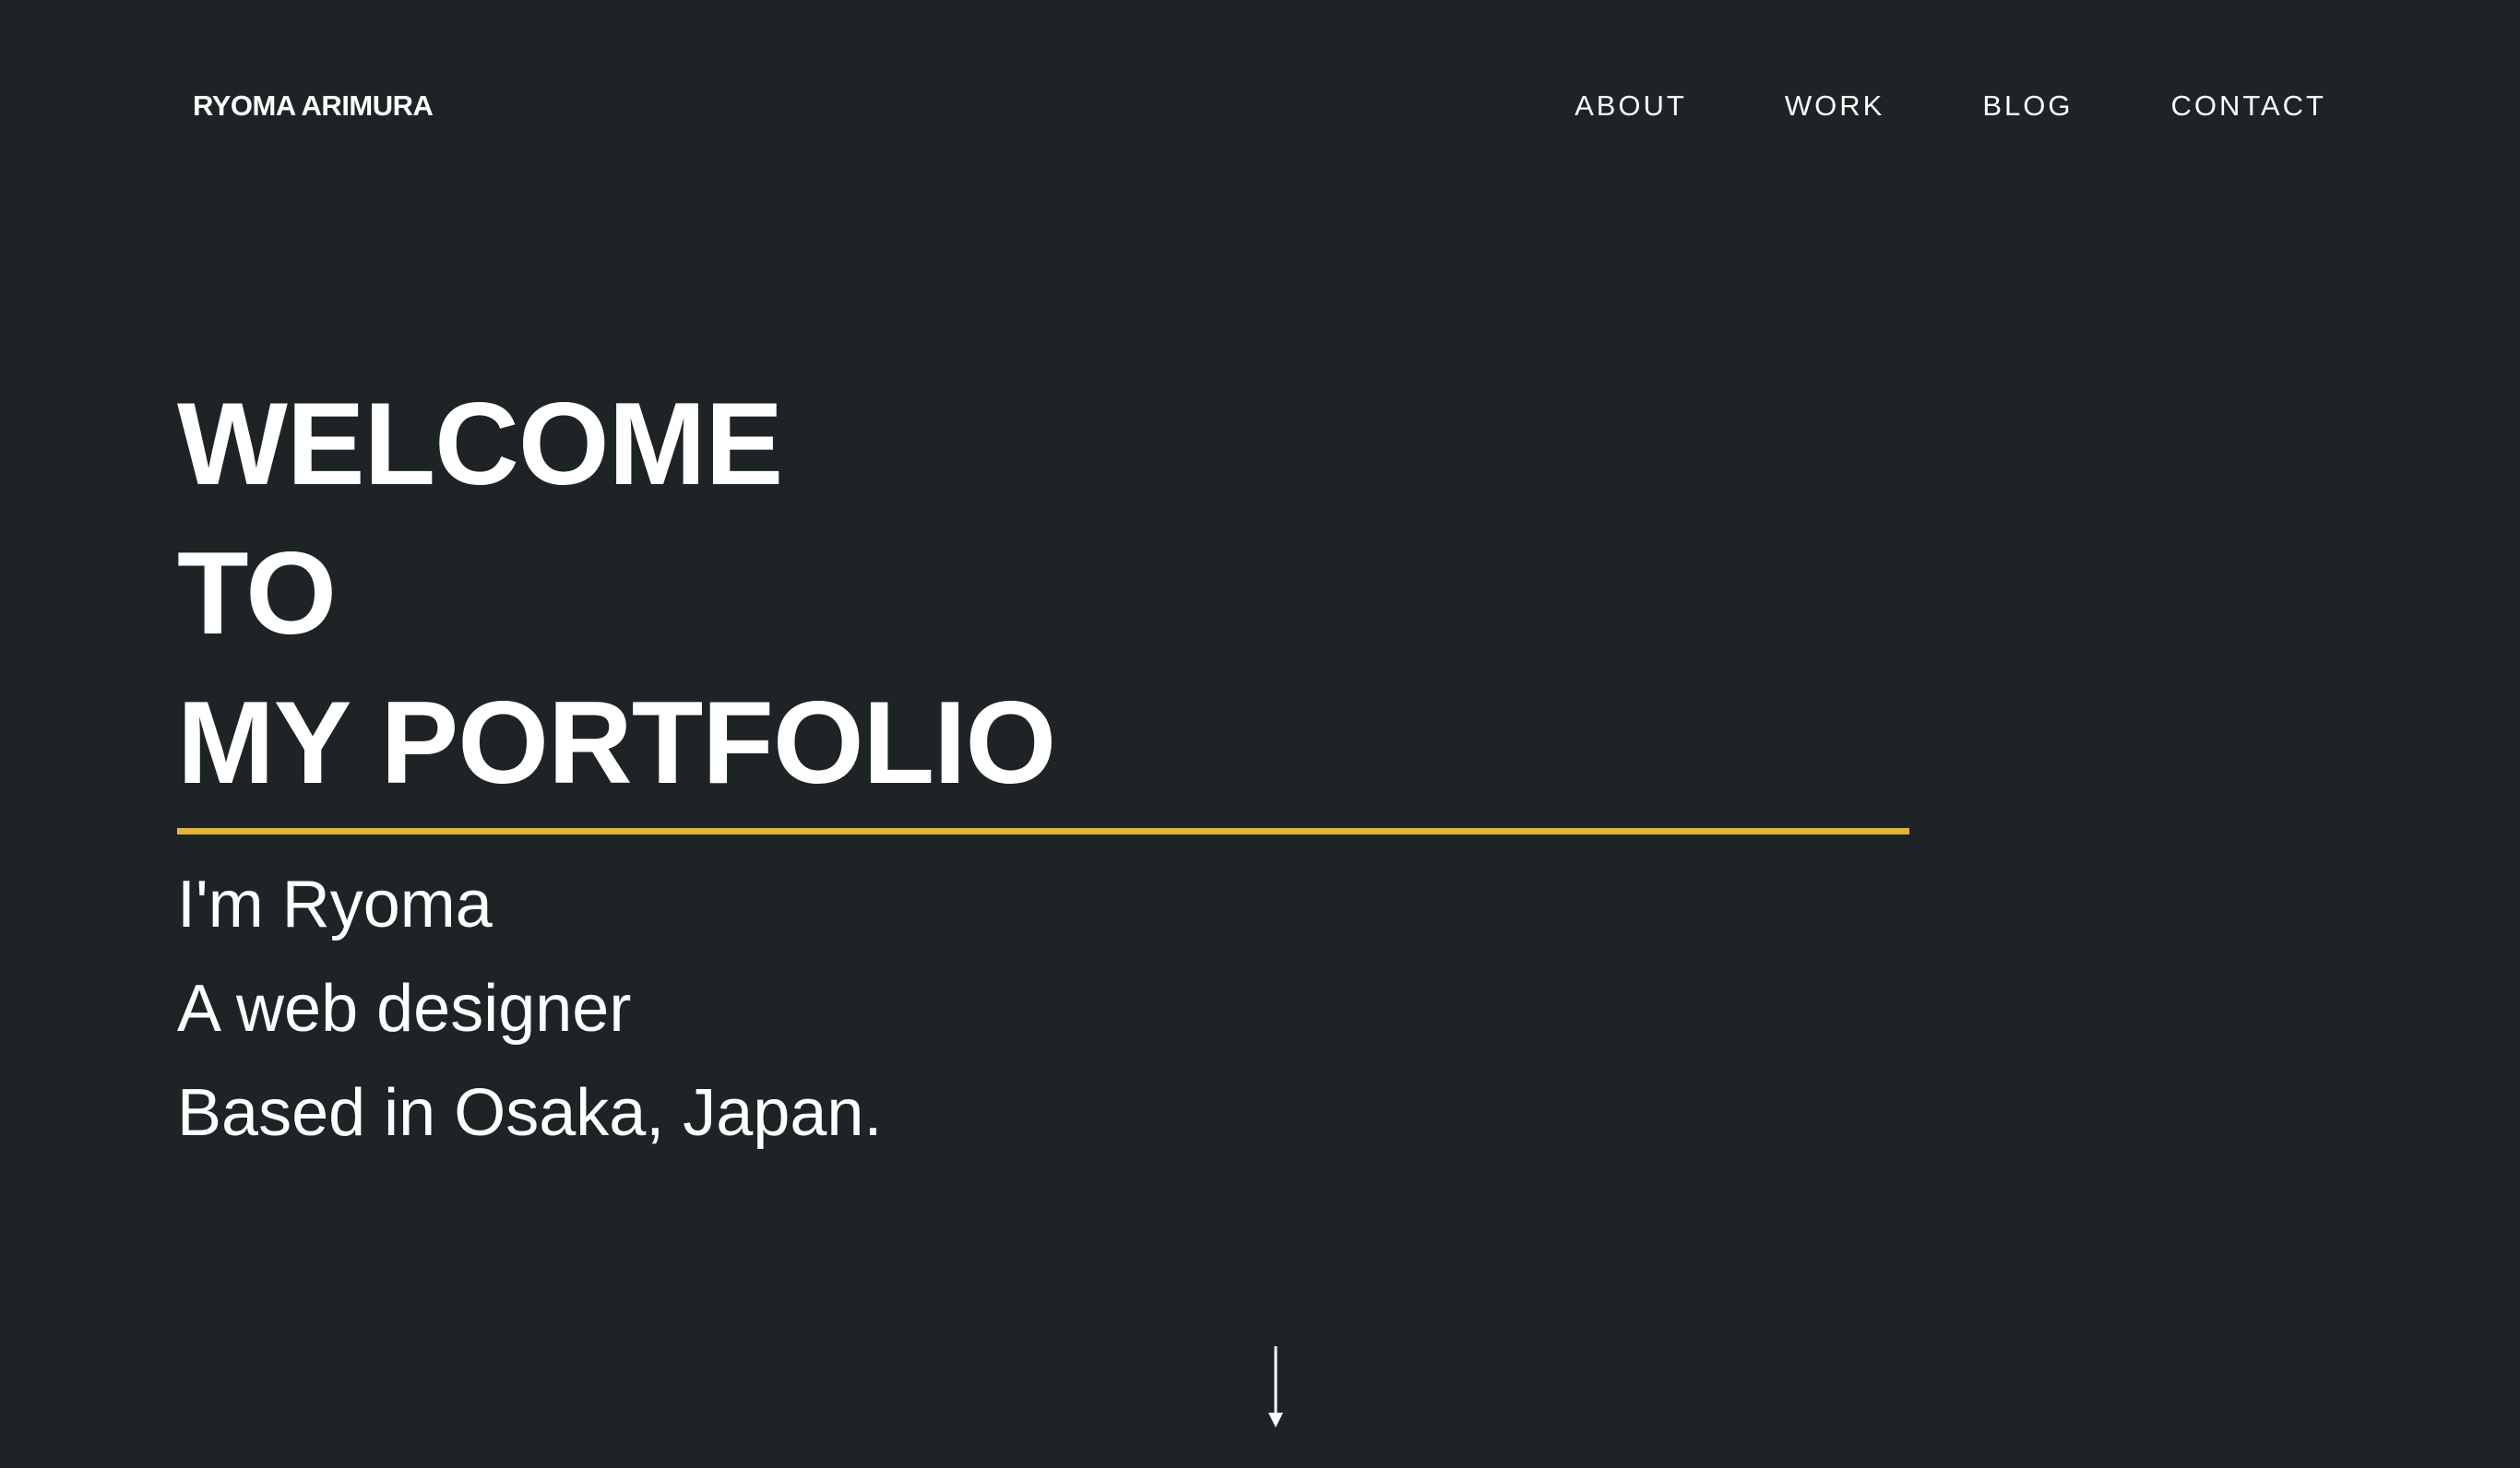 This screenshot has height=1468, width=2520. Describe the element at coordinates (2027, 106) in the screenshot. I see `nav-item-blog: BLOG` at that location.